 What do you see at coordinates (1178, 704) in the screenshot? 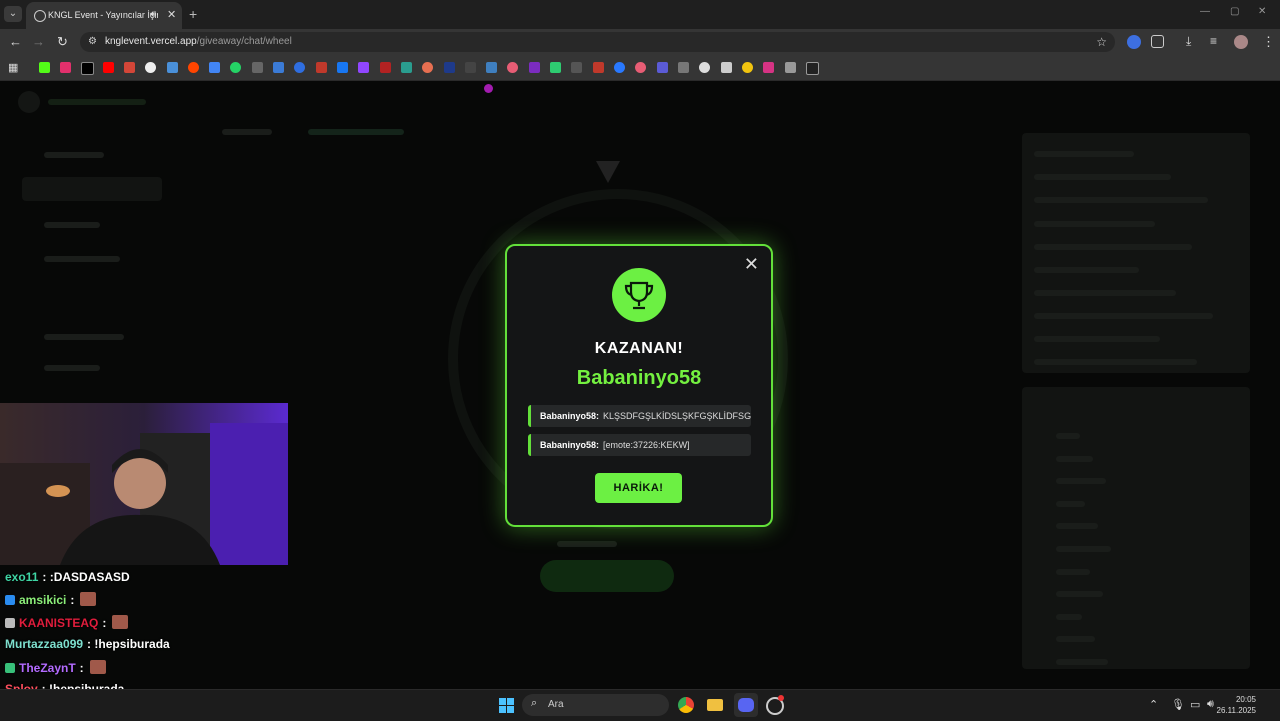
I see `microphone-icon: 🎙︎` at bounding box center [1178, 704].